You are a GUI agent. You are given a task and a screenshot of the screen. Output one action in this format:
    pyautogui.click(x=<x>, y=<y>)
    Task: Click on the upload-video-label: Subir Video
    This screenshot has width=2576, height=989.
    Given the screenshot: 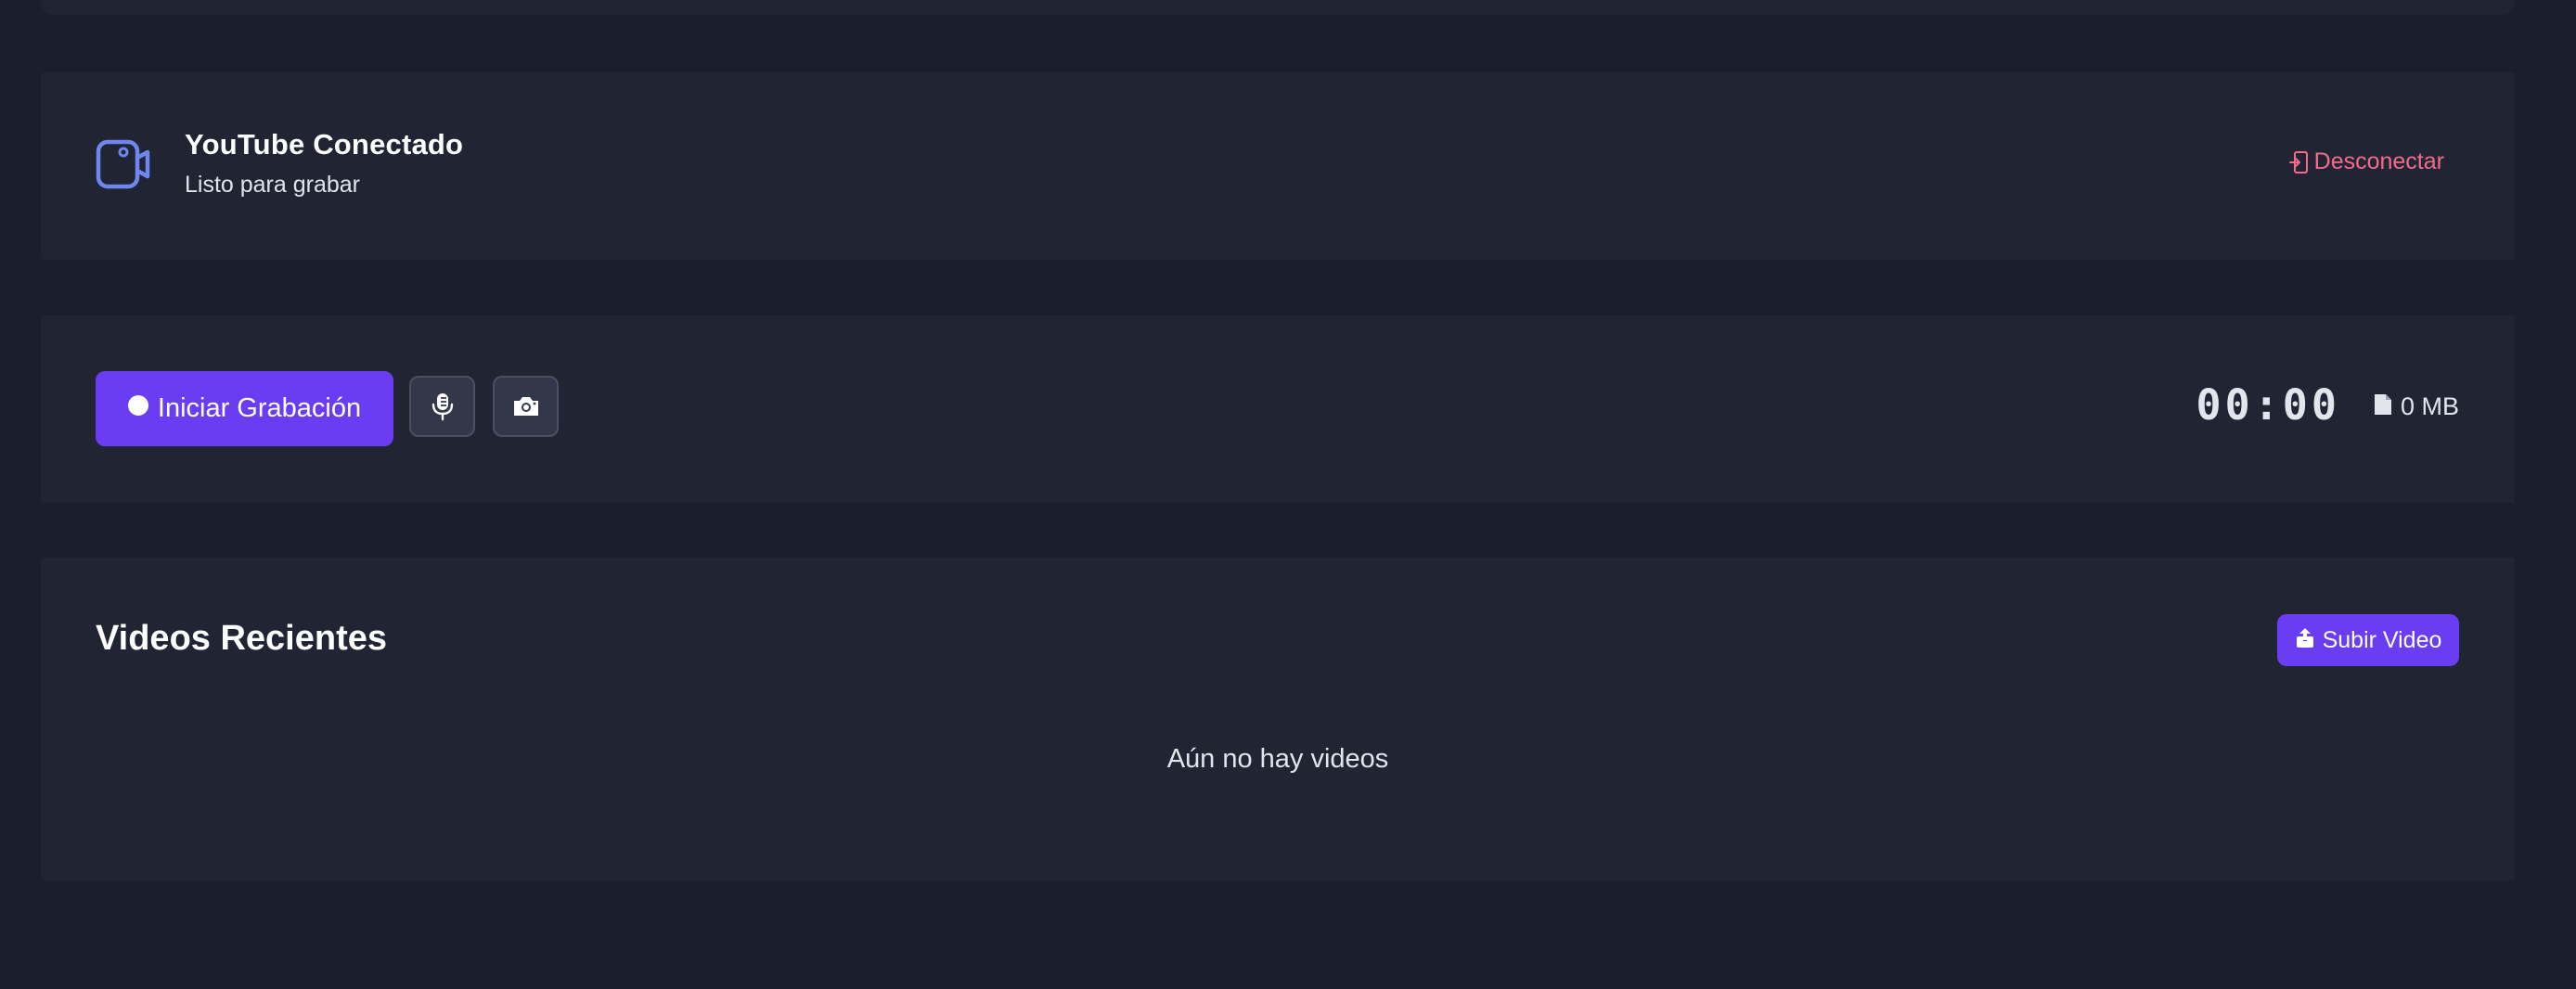 What is the action you would take?
    pyautogui.click(x=2382, y=639)
    